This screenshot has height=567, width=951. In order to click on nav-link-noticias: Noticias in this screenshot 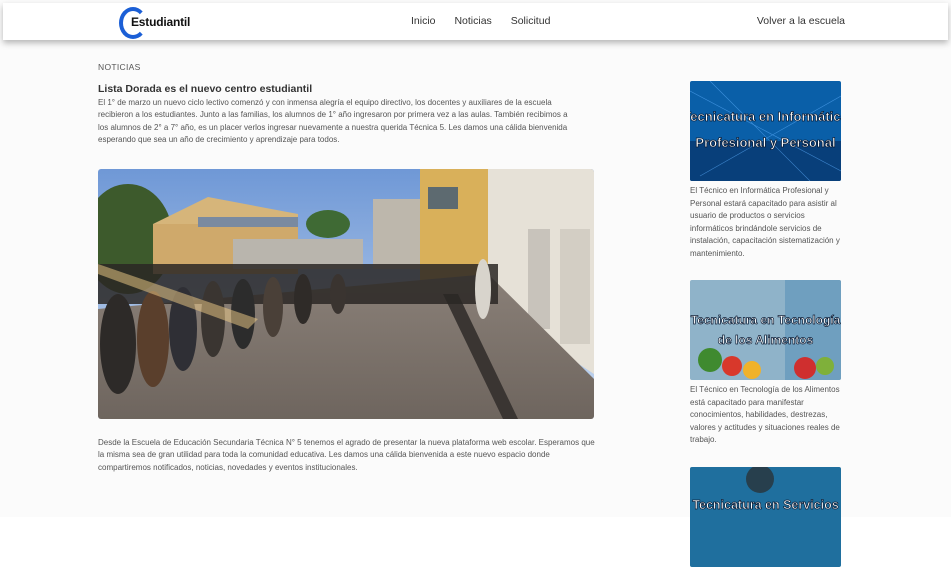, I will do `click(472, 21)`.